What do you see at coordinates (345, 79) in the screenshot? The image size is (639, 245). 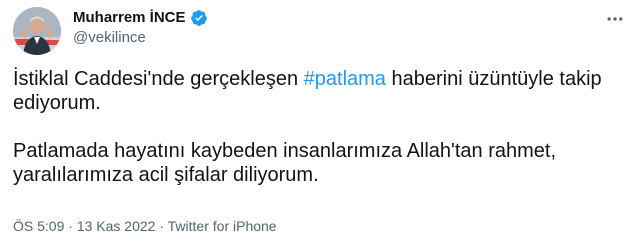 I see `hashtag-link: #patlama` at bounding box center [345, 79].